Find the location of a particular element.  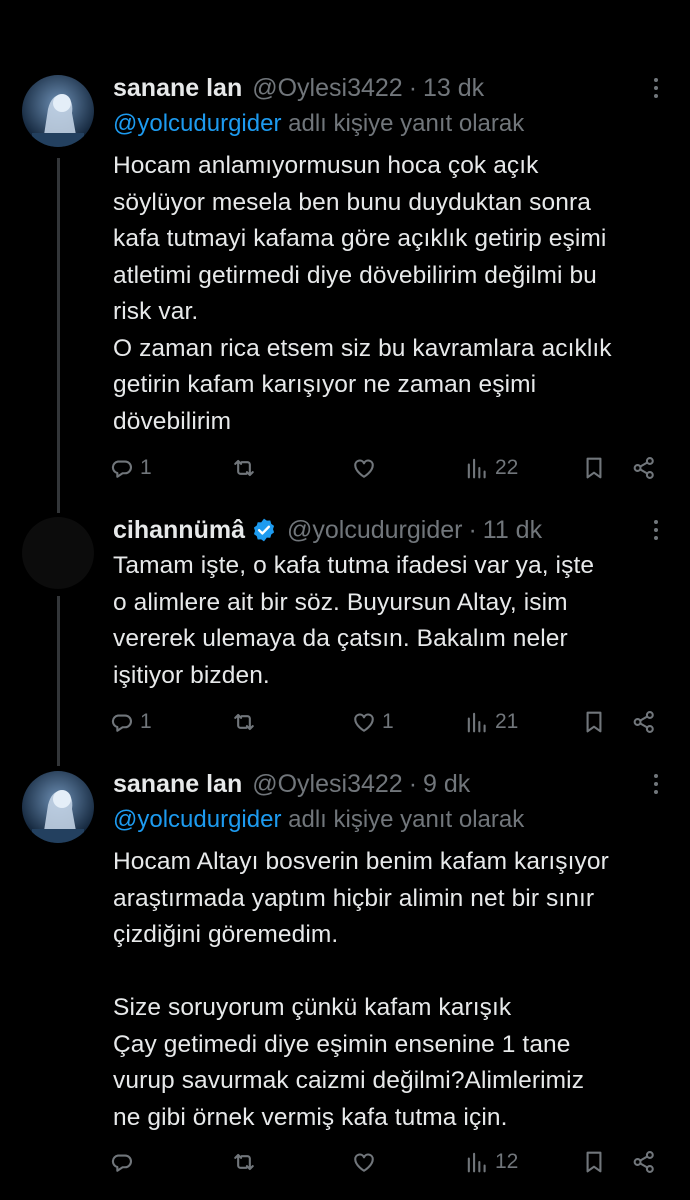

views-button: 21 is located at coordinates (490, 722).